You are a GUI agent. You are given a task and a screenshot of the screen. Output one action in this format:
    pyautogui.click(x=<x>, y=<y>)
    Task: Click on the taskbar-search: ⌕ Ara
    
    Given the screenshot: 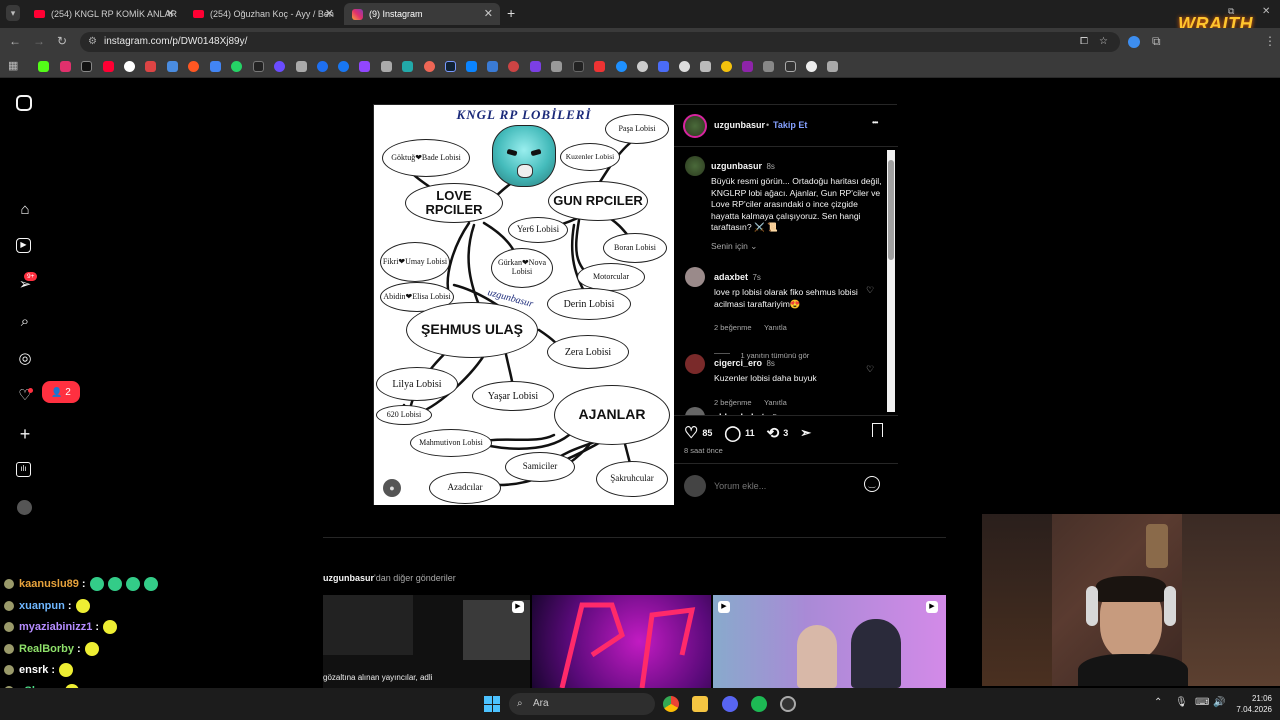 What is the action you would take?
    pyautogui.click(x=582, y=704)
    